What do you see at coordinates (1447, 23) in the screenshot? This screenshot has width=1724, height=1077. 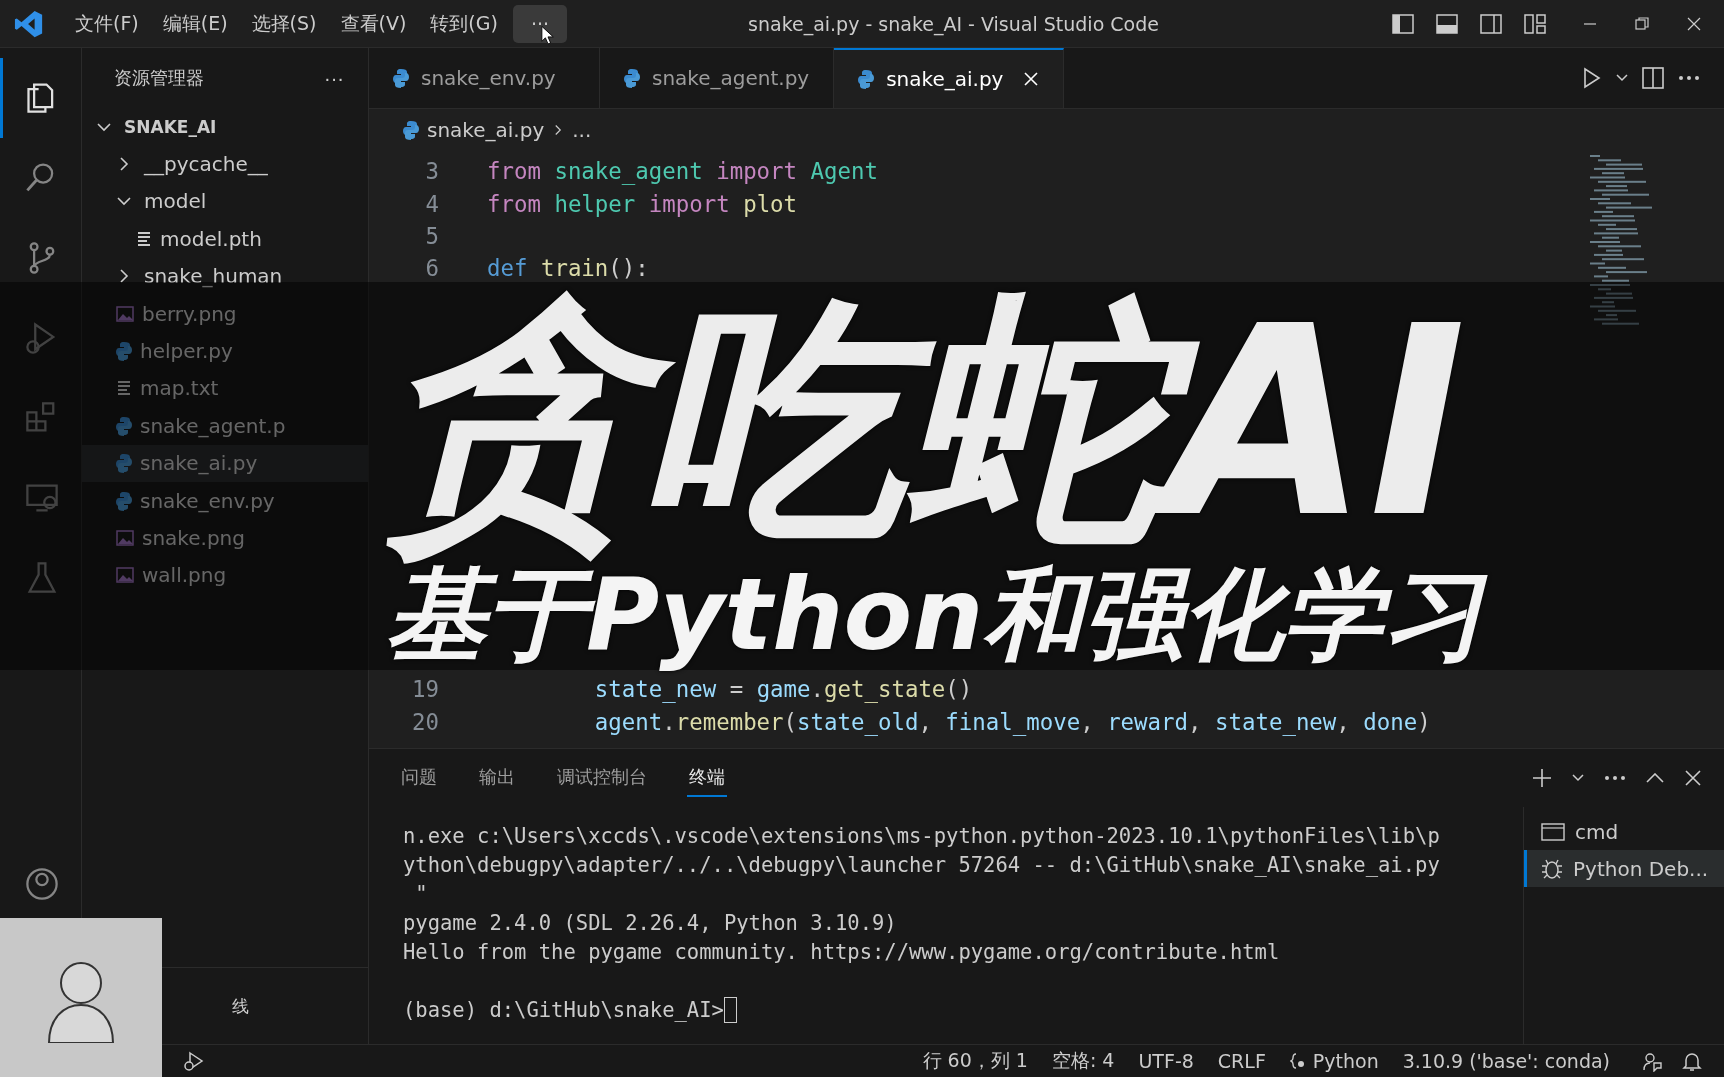 I see `toggle-panel-icon` at bounding box center [1447, 23].